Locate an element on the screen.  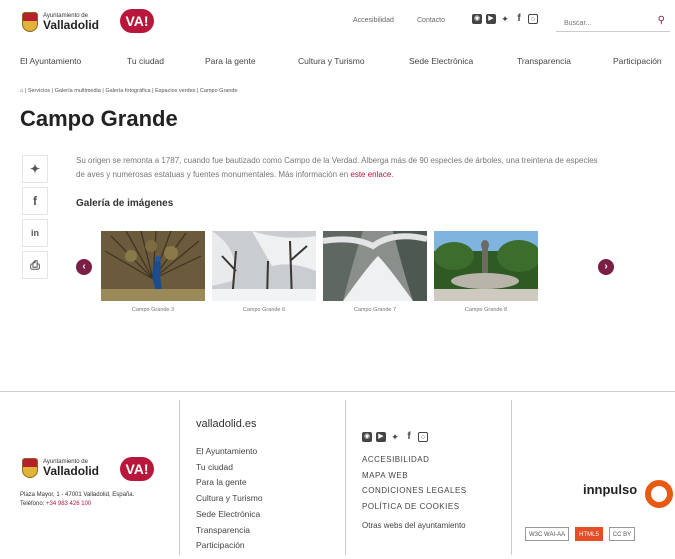
gallery-caption: Campo Grande 8 is located at coordinates (486, 310).